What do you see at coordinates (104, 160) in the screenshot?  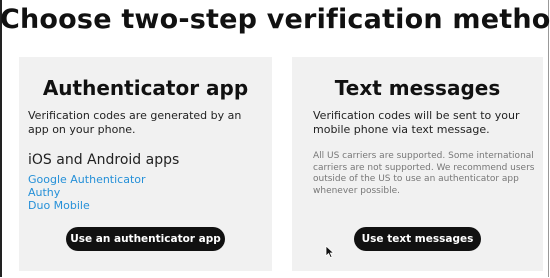 I see `apps-subheading: iOS and Android apps` at bounding box center [104, 160].